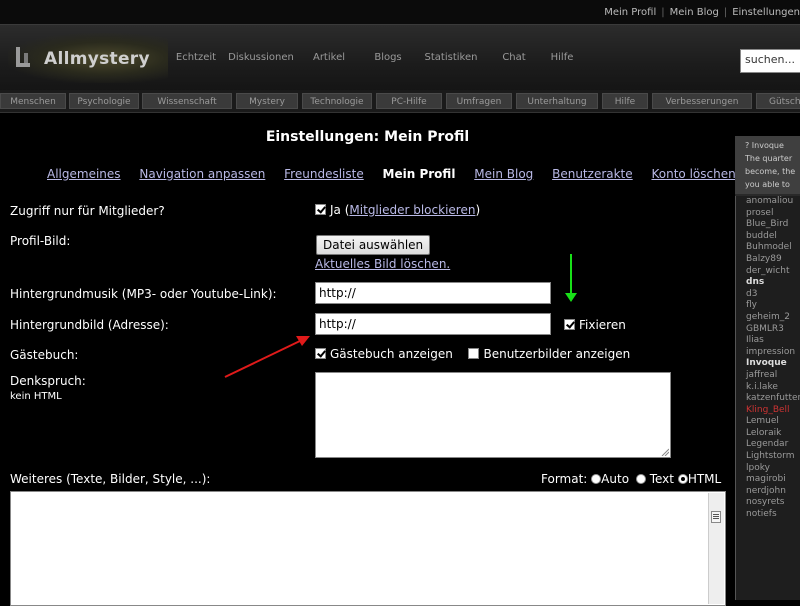 The image size is (800, 606). Describe the element at coordinates (768, 353) in the screenshot. I see `sidebar-user: impression` at that location.